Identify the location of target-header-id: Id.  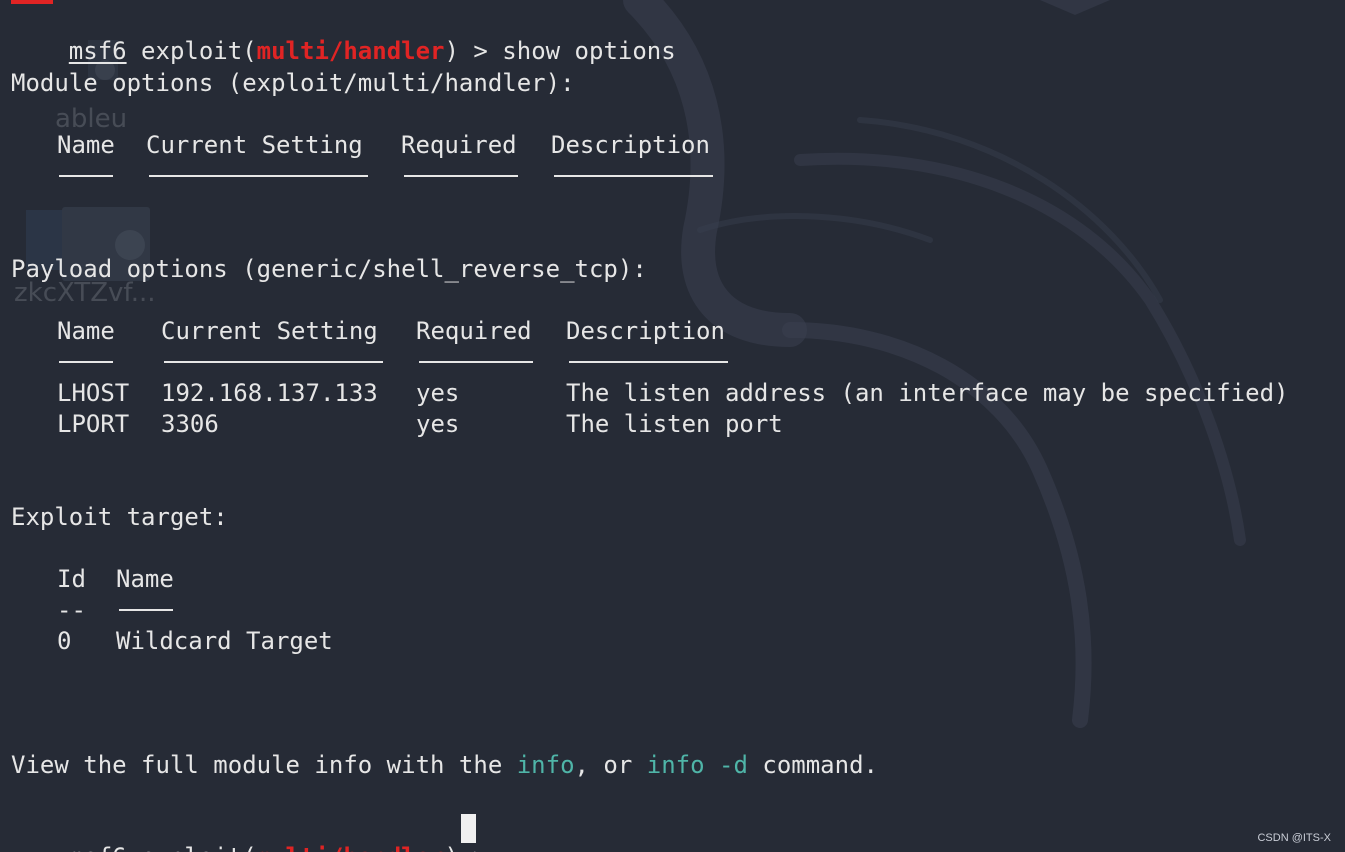
(71, 579).